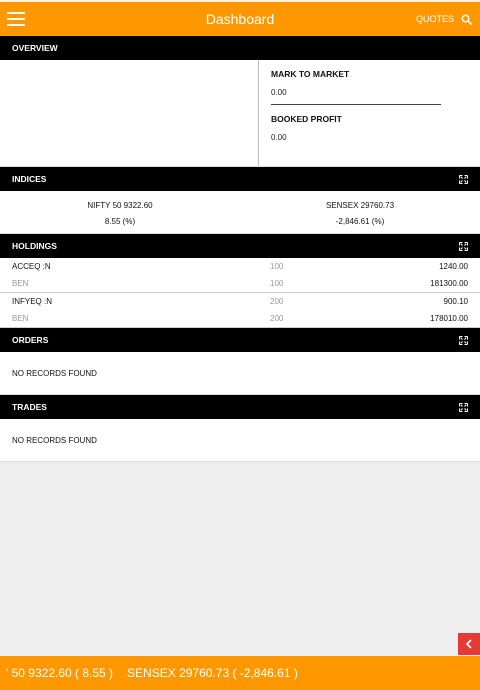 The height and width of the screenshot is (690, 480). I want to click on page-title: Dashboard, so click(240, 19).